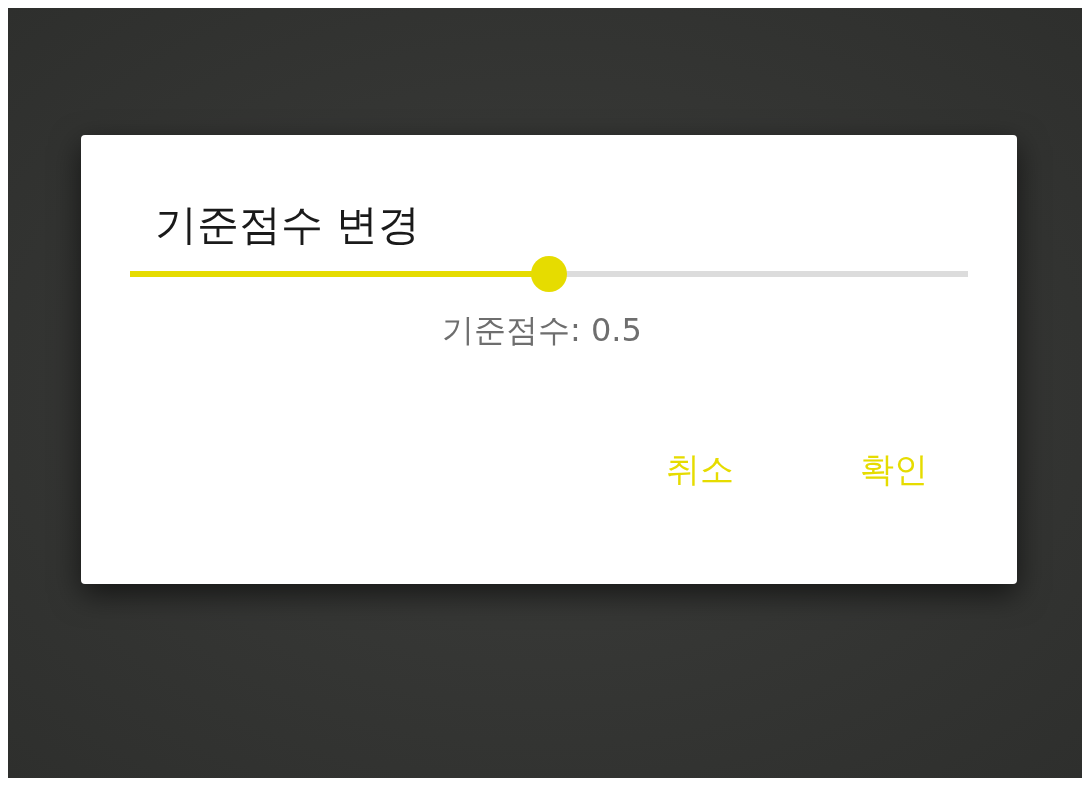  Describe the element at coordinates (700, 470) in the screenshot. I see `cancel-button: 취소` at that location.